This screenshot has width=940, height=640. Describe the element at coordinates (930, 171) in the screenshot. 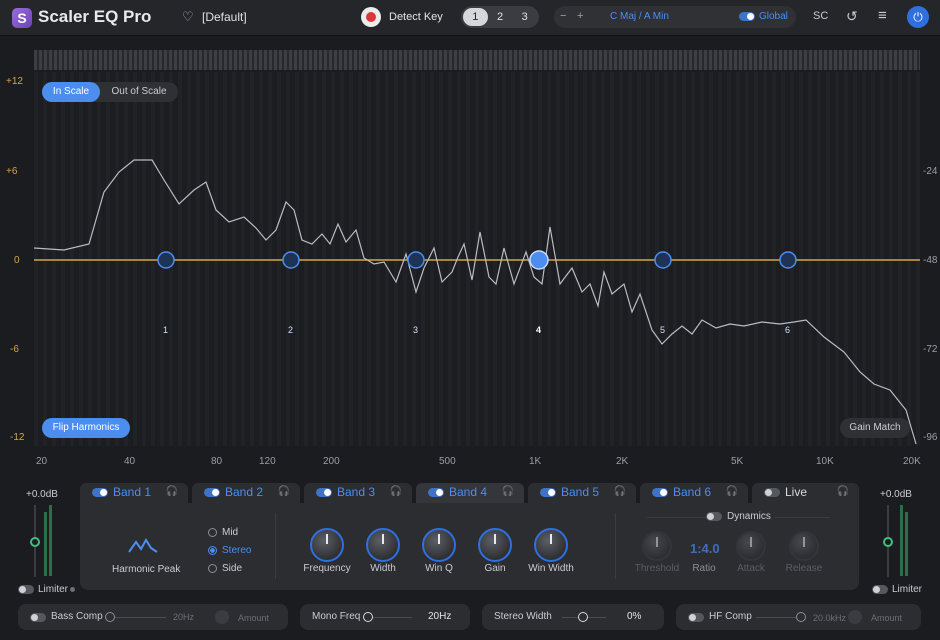

I see `y-label-right: -24` at that location.